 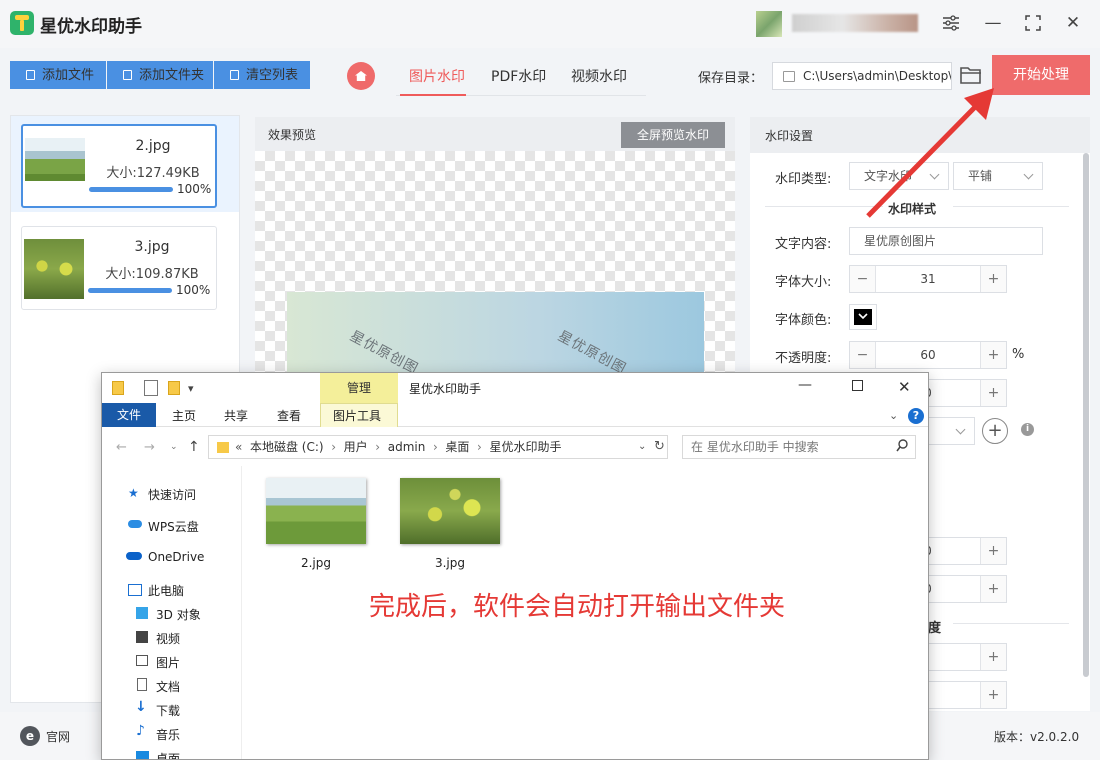 I want to click on folder-icon, so click(x=223, y=447).